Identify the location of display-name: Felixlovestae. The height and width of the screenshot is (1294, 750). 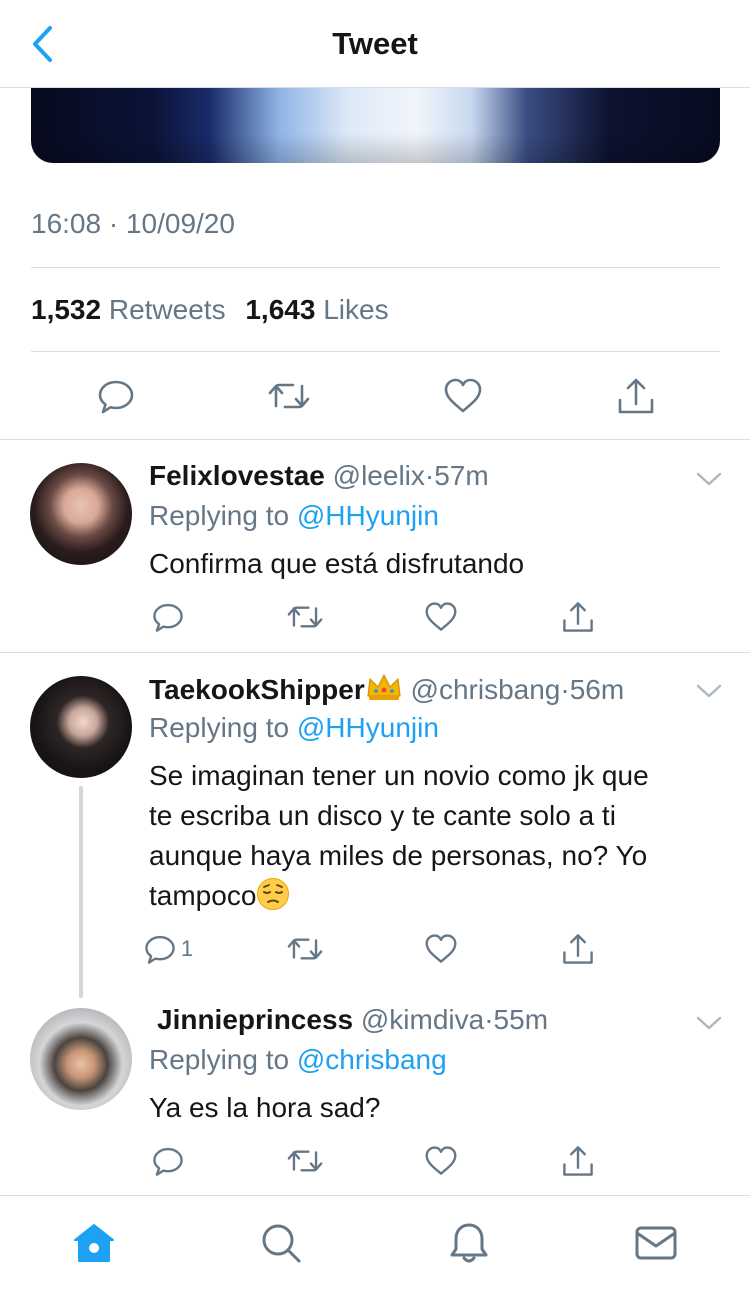
(237, 475).